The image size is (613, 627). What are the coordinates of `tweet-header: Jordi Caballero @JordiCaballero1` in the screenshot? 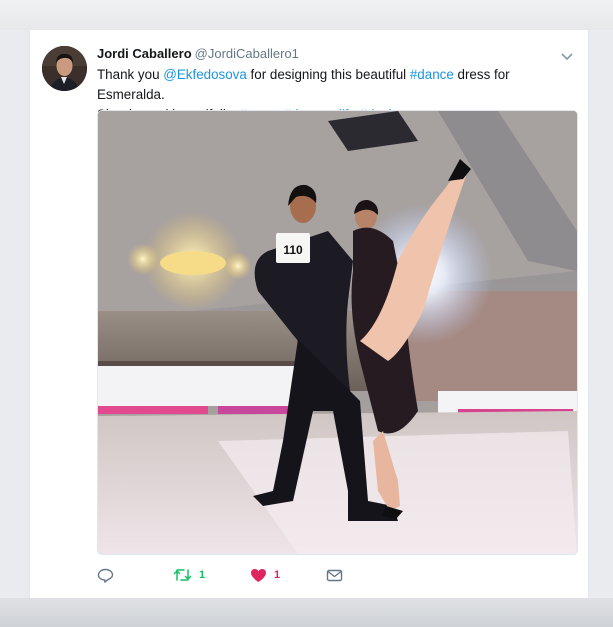 It's located at (198, 53).